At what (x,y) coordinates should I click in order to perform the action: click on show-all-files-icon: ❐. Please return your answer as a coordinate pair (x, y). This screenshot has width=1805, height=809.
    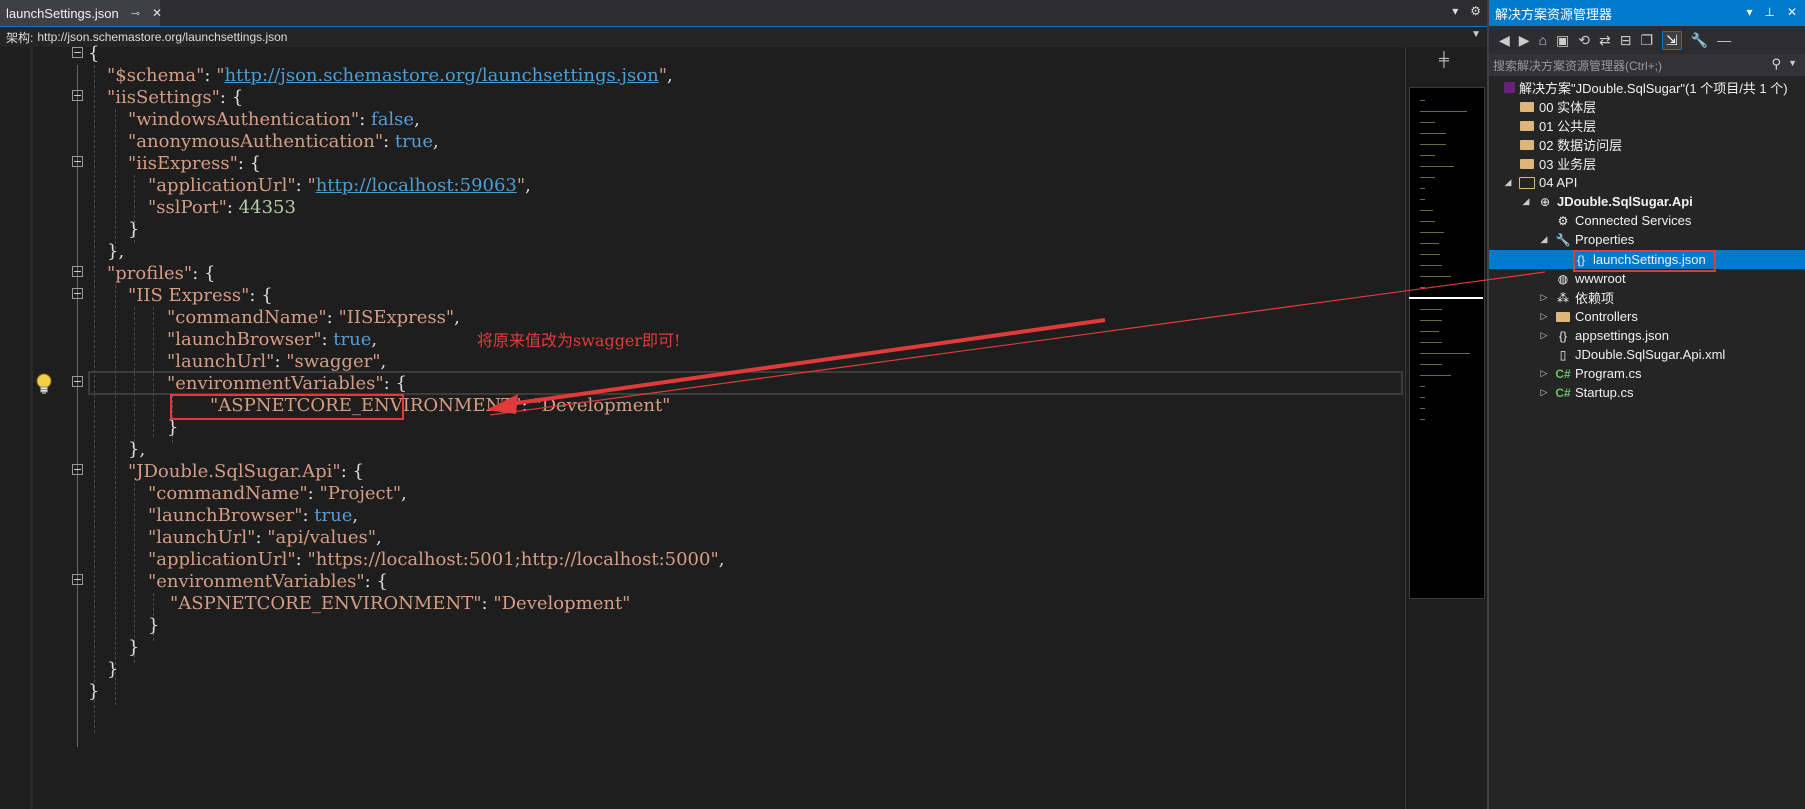
    Looking at the image, I should click on (1646, 40).